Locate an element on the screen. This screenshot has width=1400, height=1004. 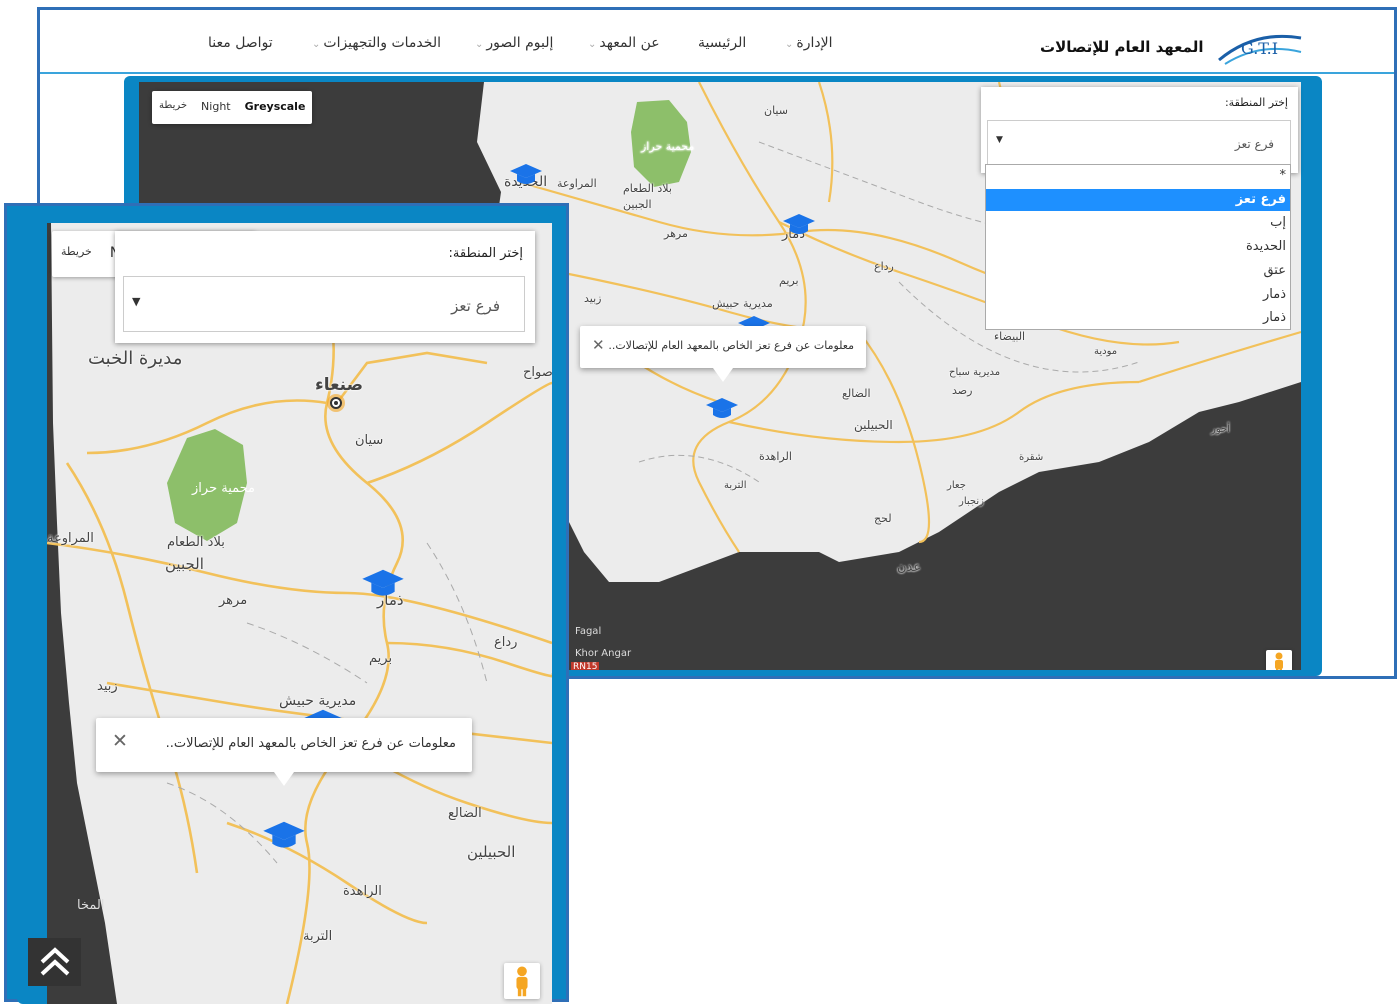
road-shield: RN15 is located at coordinates (585, 666).